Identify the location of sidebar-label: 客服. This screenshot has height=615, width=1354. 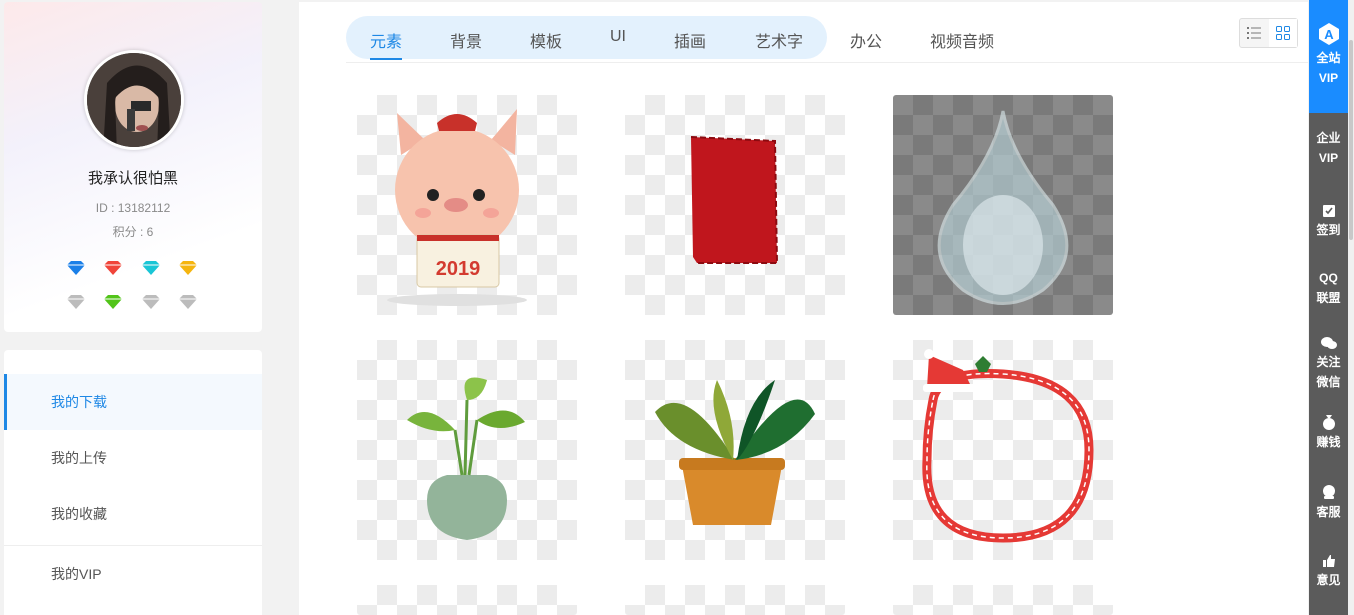
(1328, 512).